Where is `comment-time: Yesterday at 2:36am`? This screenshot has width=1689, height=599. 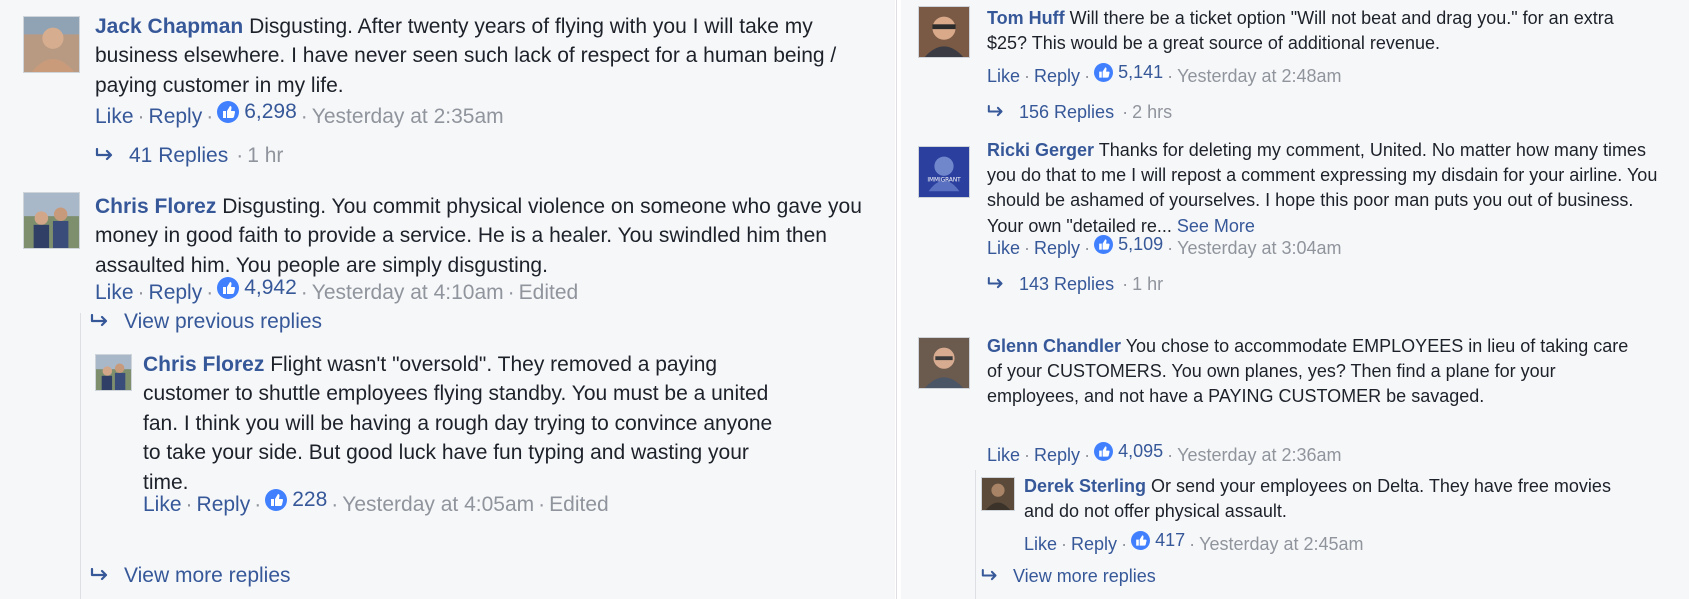 comment-time: Yesterday at 2:36am is located at coordinates (1259, 455).